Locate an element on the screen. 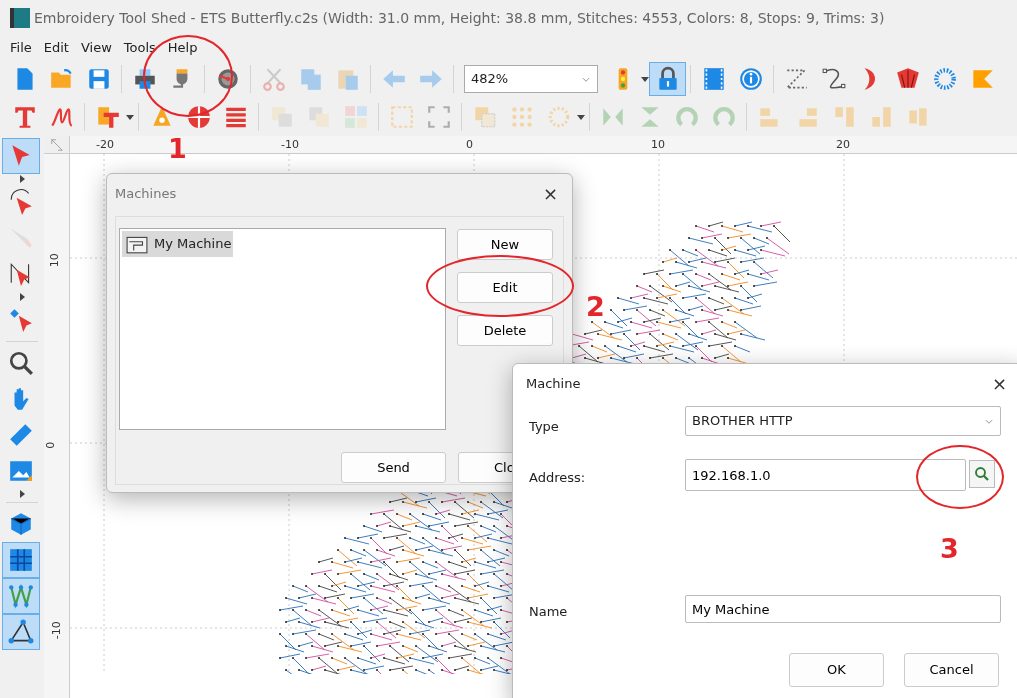 This screenshot has height=698, width=1017. ruler-corner-icon is located at coordinates (56, 144).